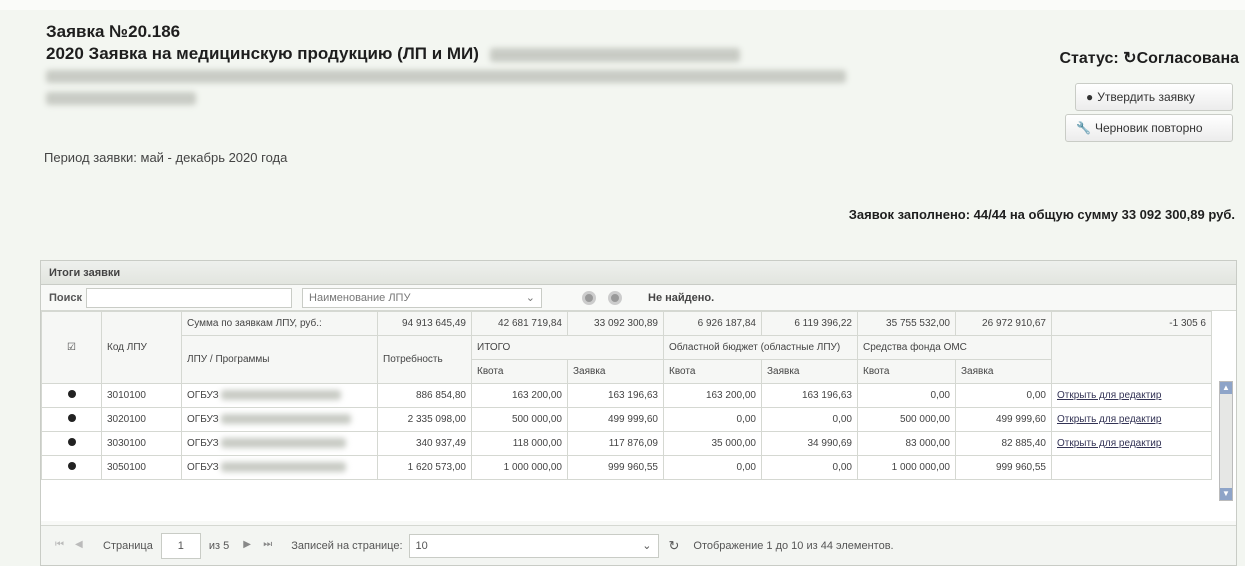 This screenshot has width=1245, height=566. What do you see at coordinates (519, 443) in the screenshot?
I see `row-total-quota: 118 000,00` at bounding box center [519, 443].